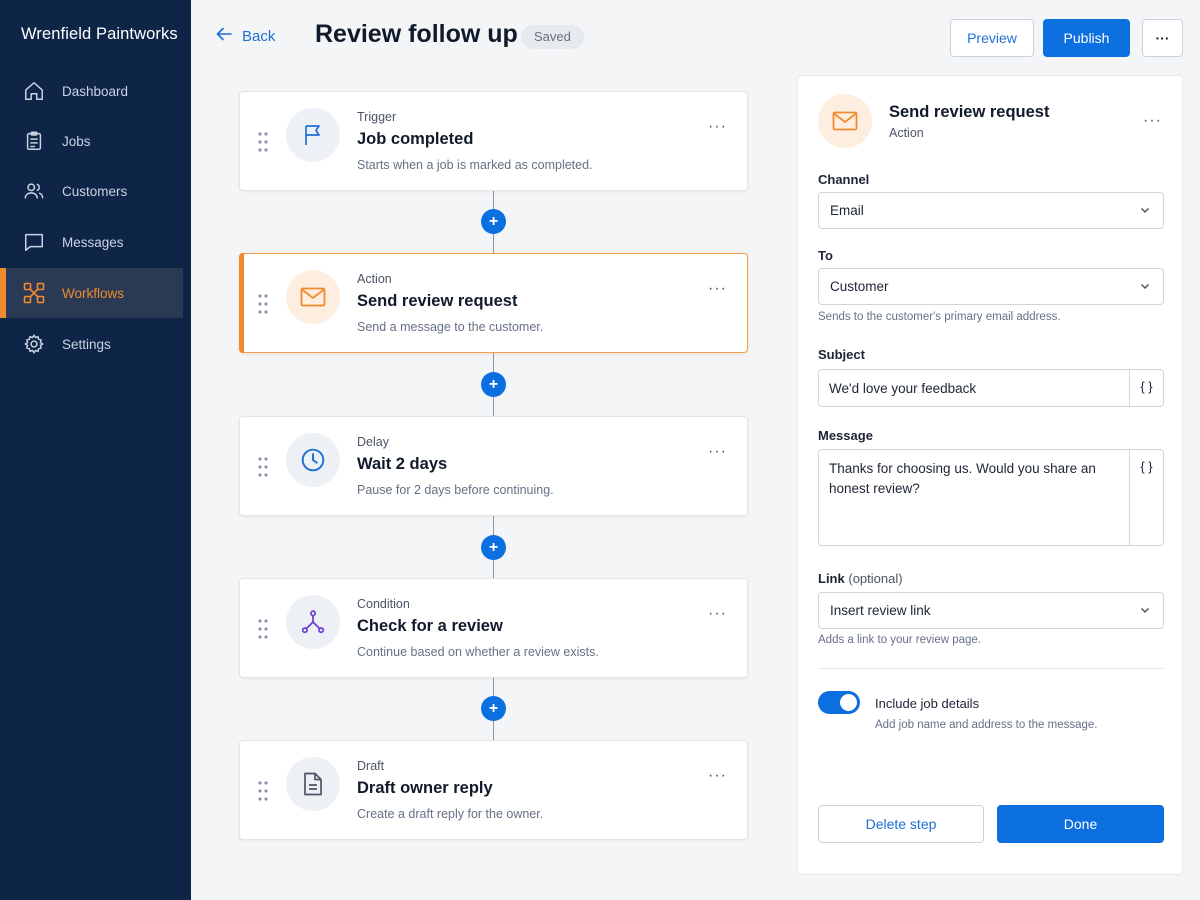 This screenshot has height=900, width=1200. I want to click on toggle-label: Include job details, so click(927, 703).